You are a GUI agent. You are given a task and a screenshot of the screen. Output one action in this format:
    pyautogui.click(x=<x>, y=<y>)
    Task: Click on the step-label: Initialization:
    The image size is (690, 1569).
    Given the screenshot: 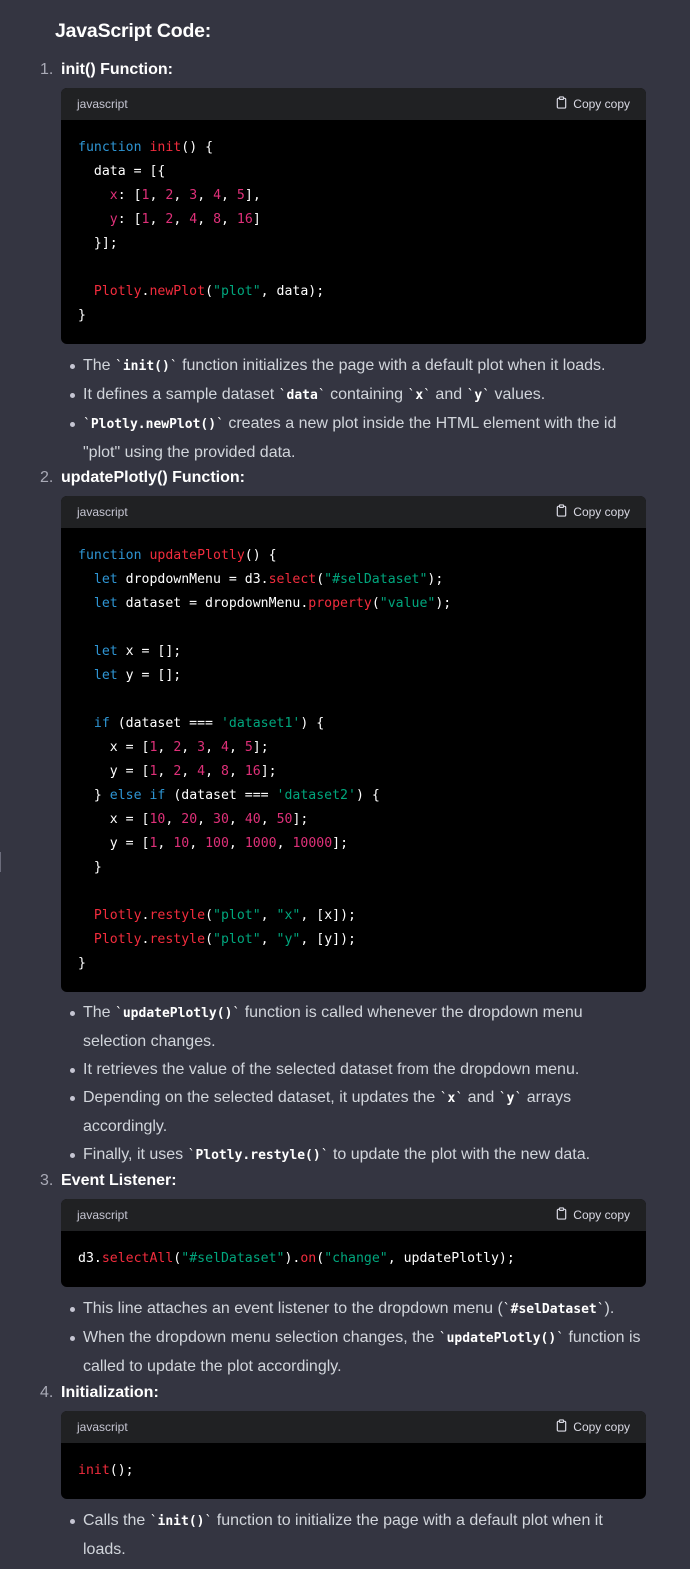 What is the action you would take?
    pyautogui.click(x=110, y=1392)
    